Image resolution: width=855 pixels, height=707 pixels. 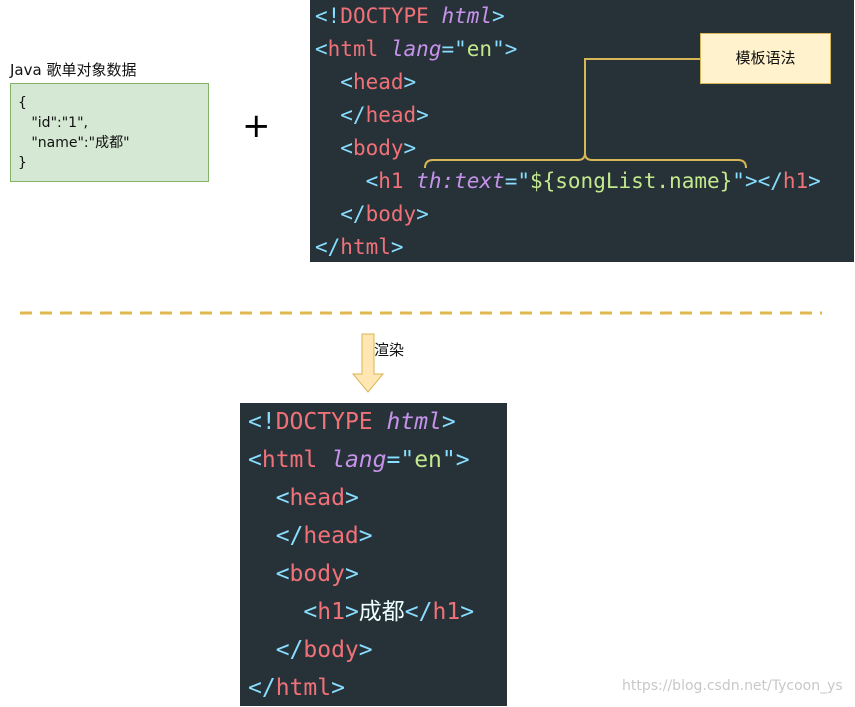 I want to click on watermark: https://blog.csdn.net/Tycoon_ys, so click(x=732, y=686).